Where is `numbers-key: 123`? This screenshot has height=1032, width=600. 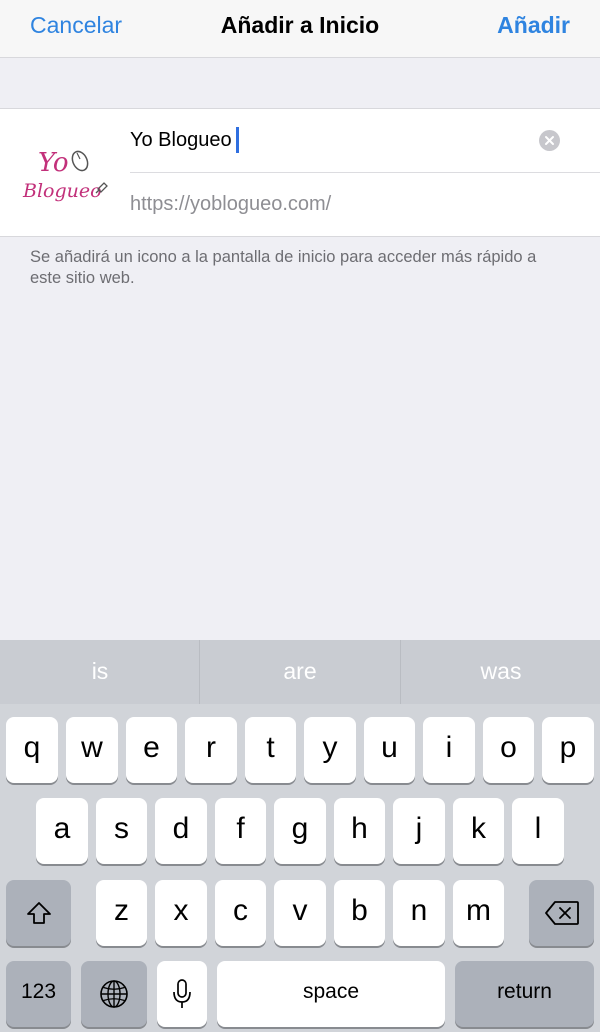 numbers-key: 123 is located at coordinates (38, 994).